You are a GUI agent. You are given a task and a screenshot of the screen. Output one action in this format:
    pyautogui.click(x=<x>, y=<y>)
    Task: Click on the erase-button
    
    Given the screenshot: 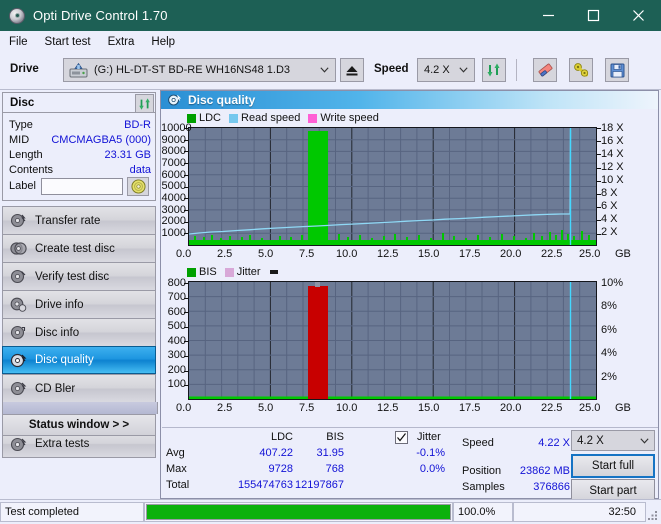 What is the action you would take?
    pyautogui.click(x=545, y=70)
    